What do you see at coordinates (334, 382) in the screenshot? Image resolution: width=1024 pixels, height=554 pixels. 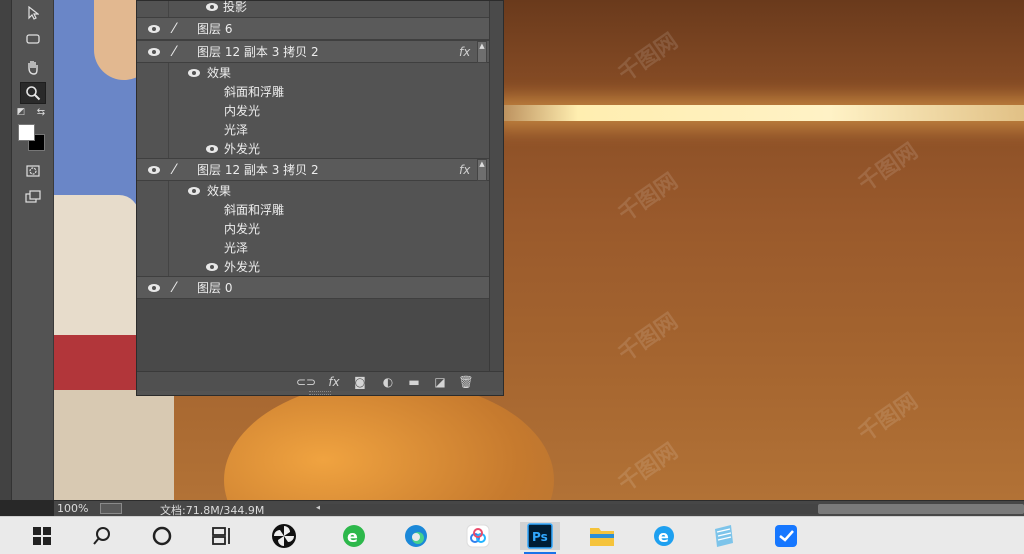 I see `fx-icon: fx` at bounding box center [334, 382].